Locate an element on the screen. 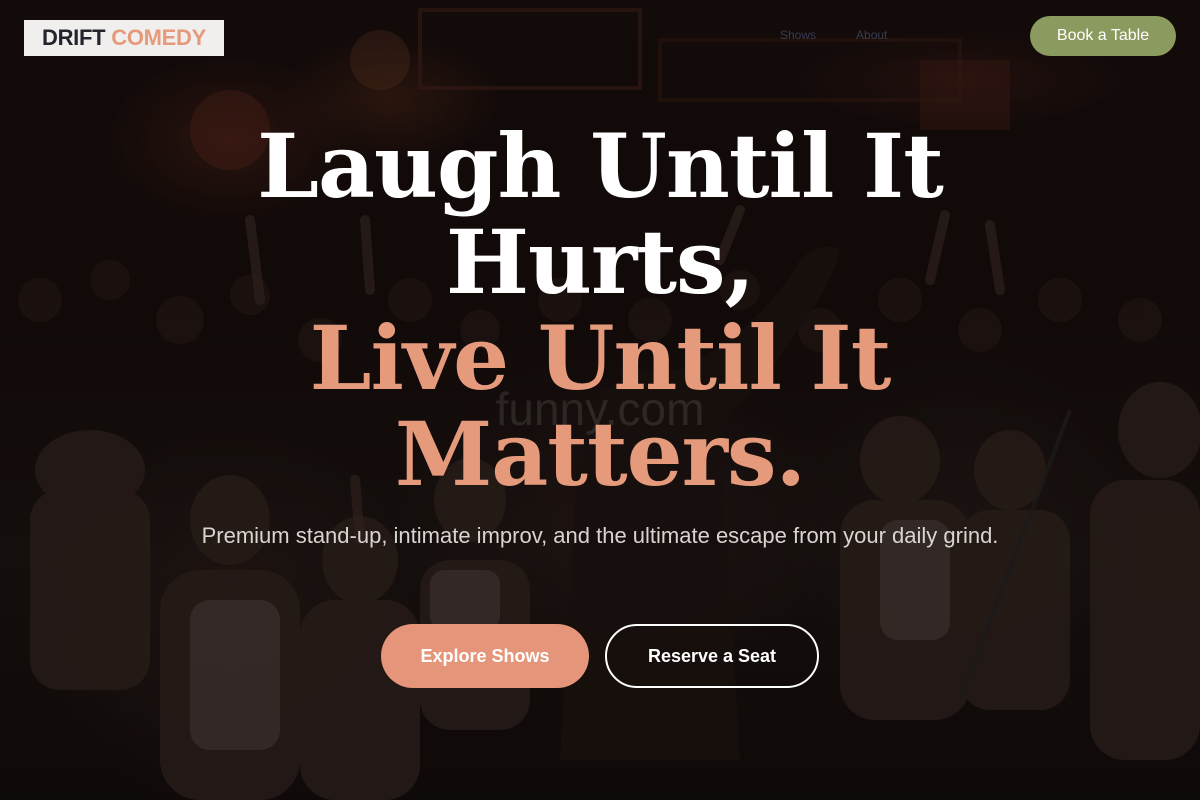 This screenshot has width=1200, height=800. reserve-seat-button: Reserve a Seat is located at coordinates (712, 656).